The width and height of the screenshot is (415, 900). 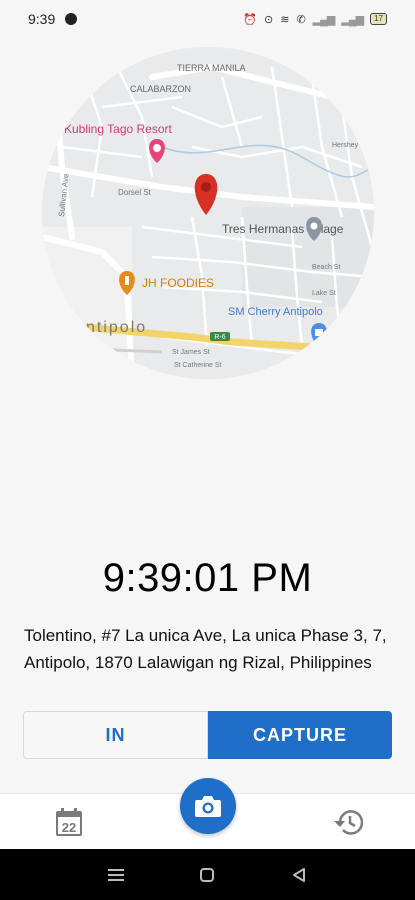 What do you see at coordinates (71, 19) in the screenshot?
I see `messenger-icon` at bounding box center [71, 19].